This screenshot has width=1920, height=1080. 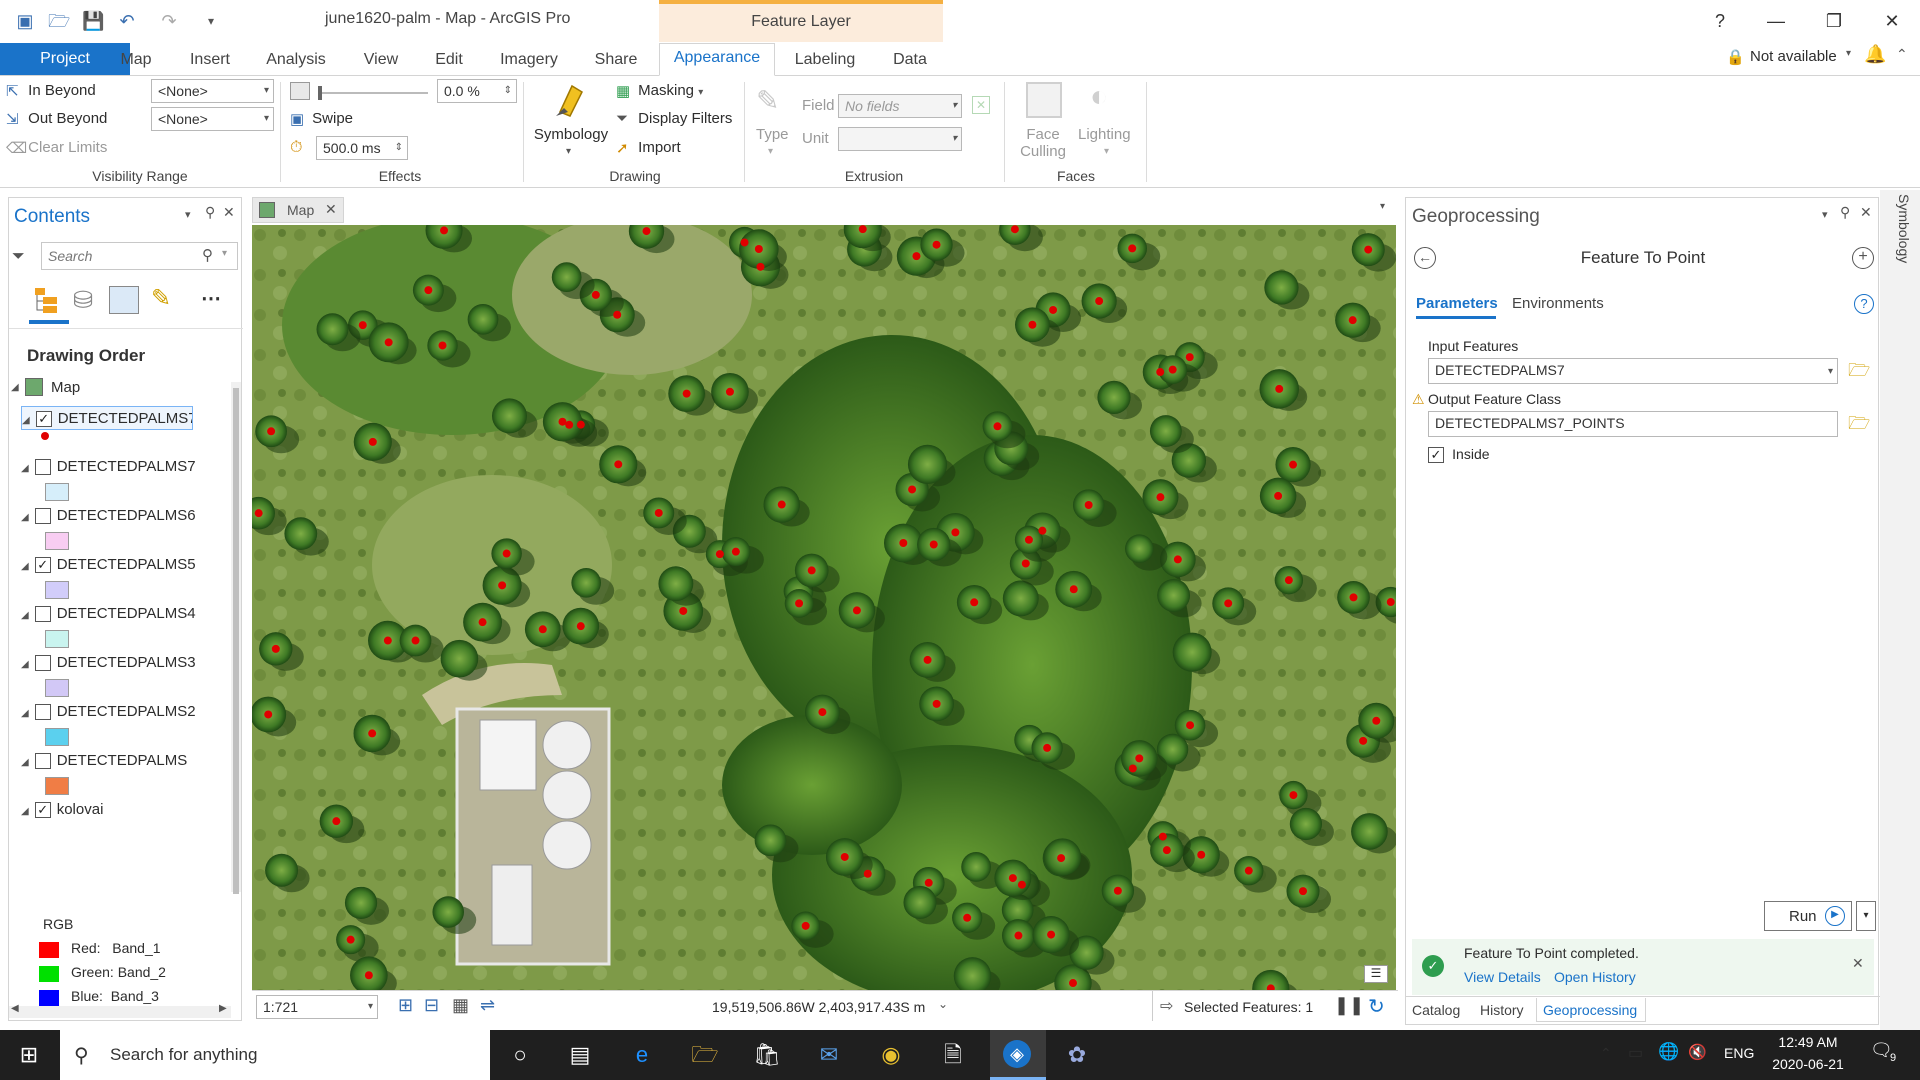 What do you see at coordinates (211, 298) in the screenshot?
I see `more-options-icon: ⋯` at bounding box center [211, 298].